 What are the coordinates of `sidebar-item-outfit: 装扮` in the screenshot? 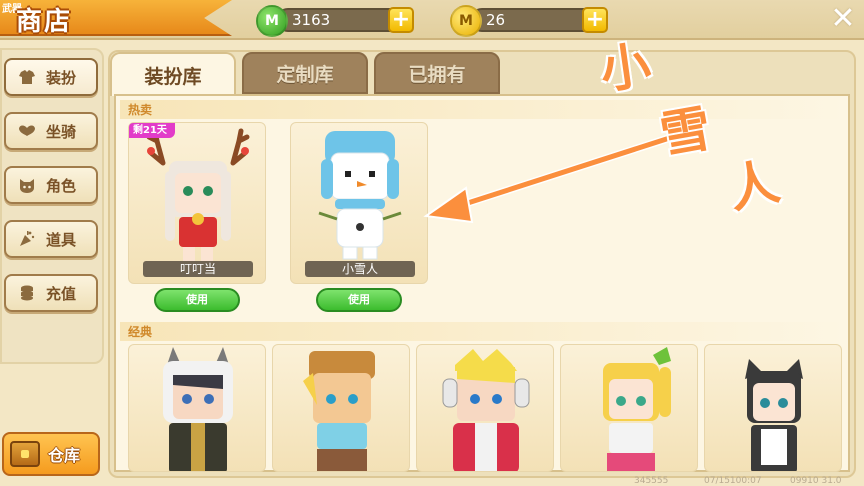 It's located at (51, 77).